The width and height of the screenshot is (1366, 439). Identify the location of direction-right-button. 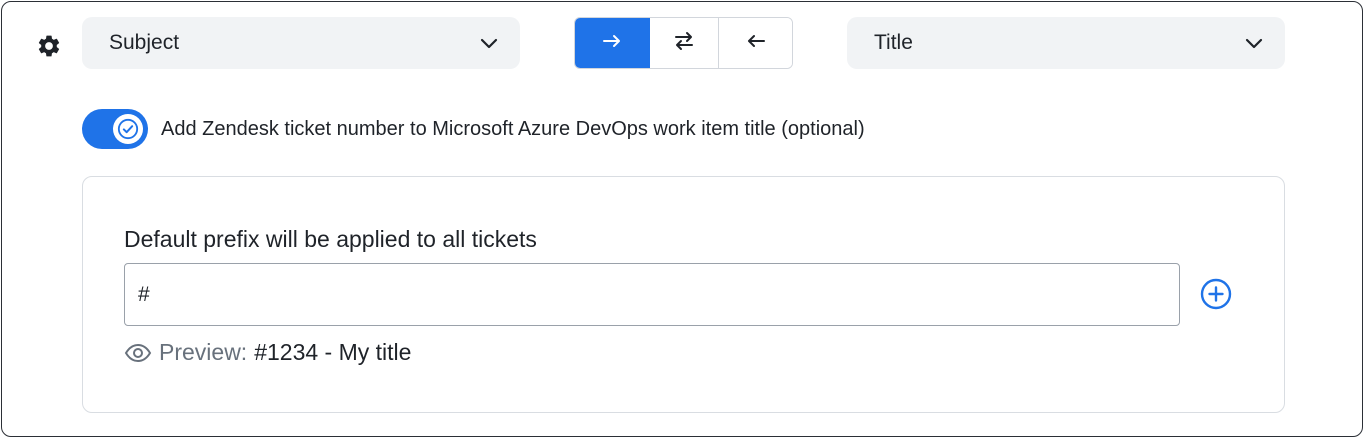
(612, 43).